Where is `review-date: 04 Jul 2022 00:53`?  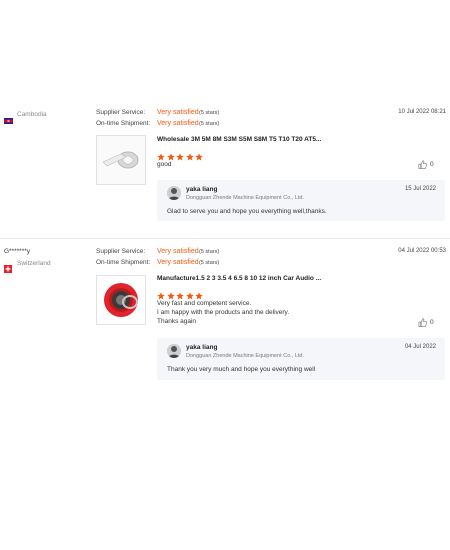 review-date: 04 Jul 2022 00:53 is located at coordinates (422, 251).